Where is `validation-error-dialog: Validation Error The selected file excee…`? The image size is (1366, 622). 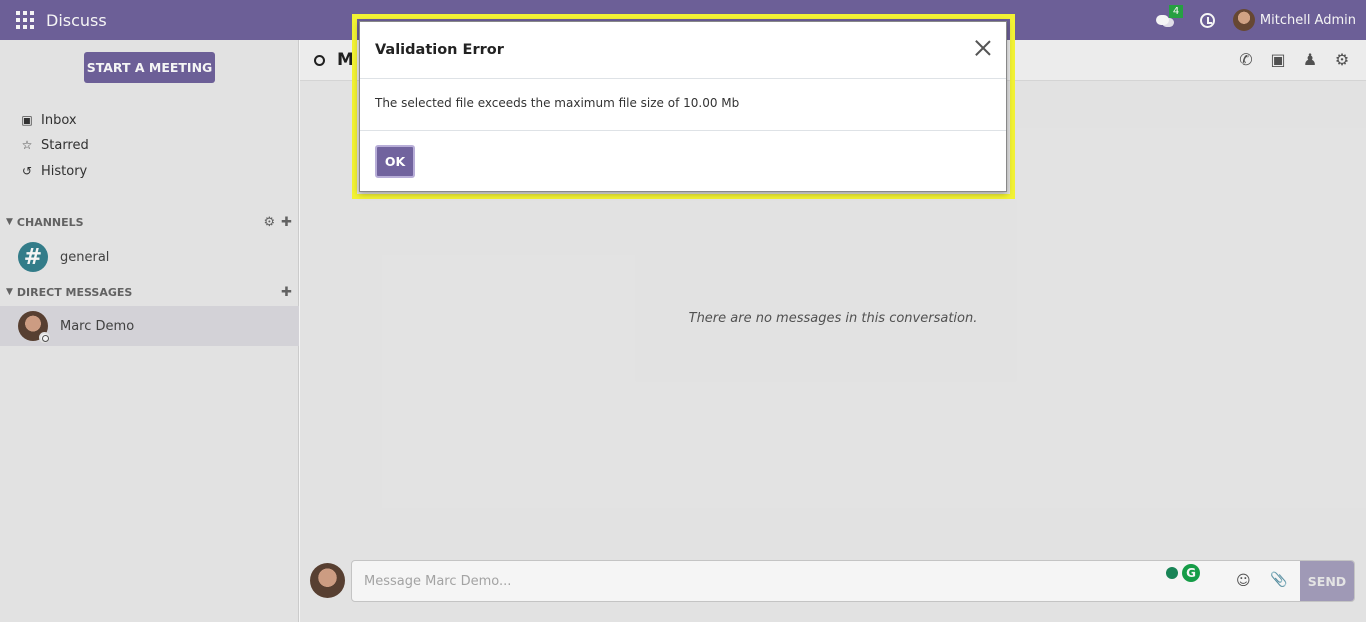 validation-error-dialog: Validation Error The selected file excee… is located at coordinates (683, 106).